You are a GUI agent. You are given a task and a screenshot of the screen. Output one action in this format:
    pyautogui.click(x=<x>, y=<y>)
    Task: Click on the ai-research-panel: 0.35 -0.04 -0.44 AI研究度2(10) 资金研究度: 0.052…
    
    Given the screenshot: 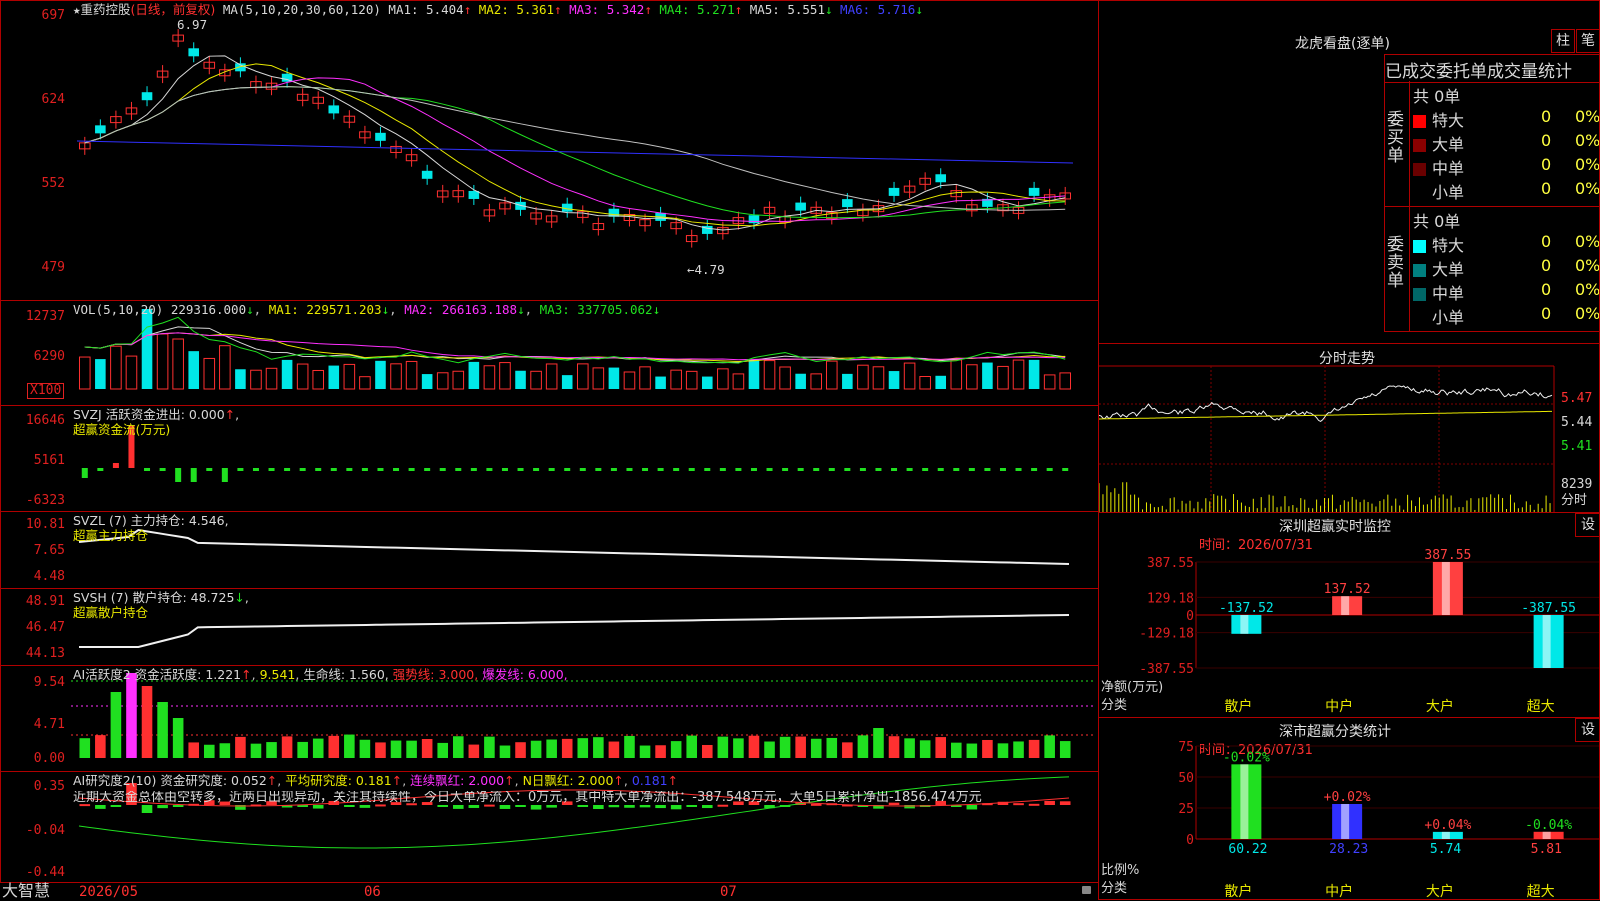 What is the action you would take?
    pyautogui.click(x=549, y=827)
    